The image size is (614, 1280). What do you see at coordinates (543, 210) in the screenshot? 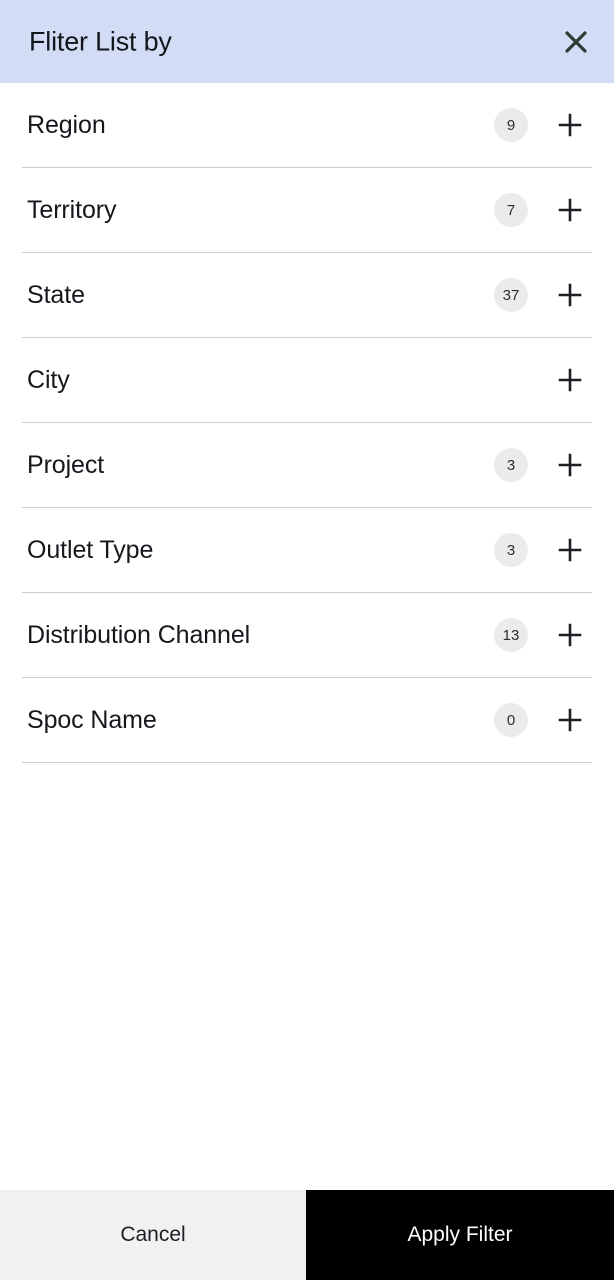
I see `filter-row-actions: 7` at bounding box center [543, 210].